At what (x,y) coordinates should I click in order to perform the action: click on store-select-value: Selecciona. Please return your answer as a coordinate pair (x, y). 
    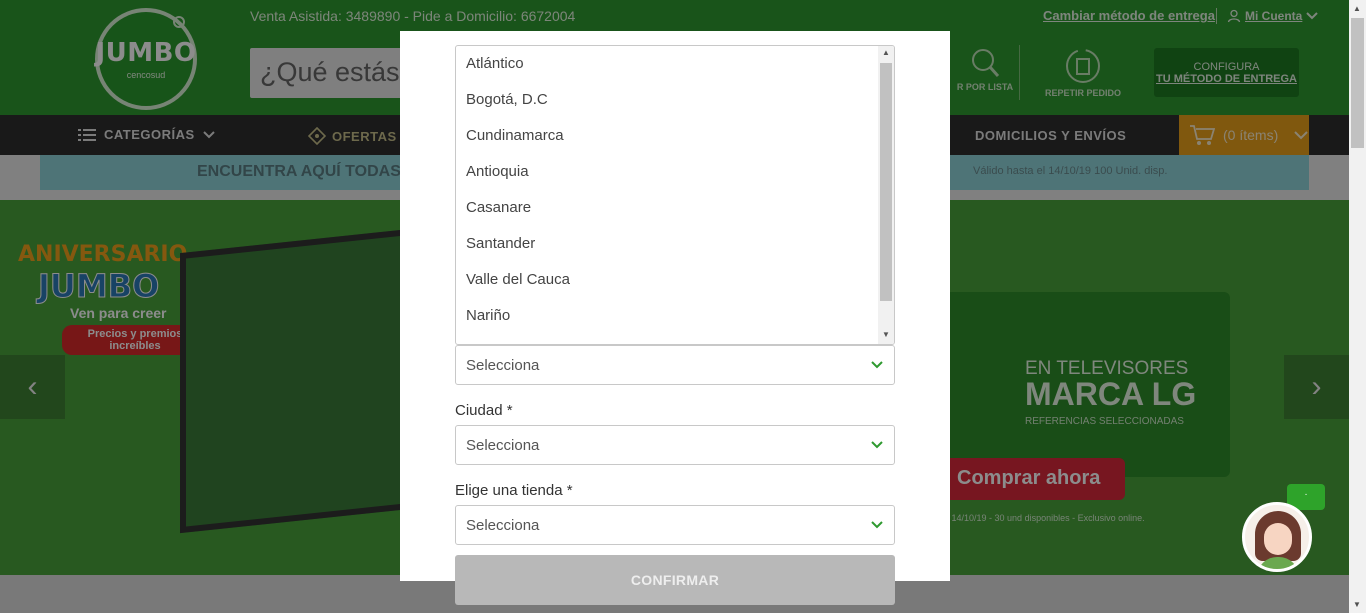
    Looking at the image, I should click on (503, 525).